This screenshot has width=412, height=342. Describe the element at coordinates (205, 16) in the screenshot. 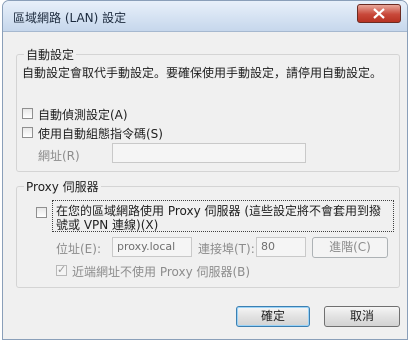

I see `title-bar: 區域網路 (LAN) 設定` at that location.